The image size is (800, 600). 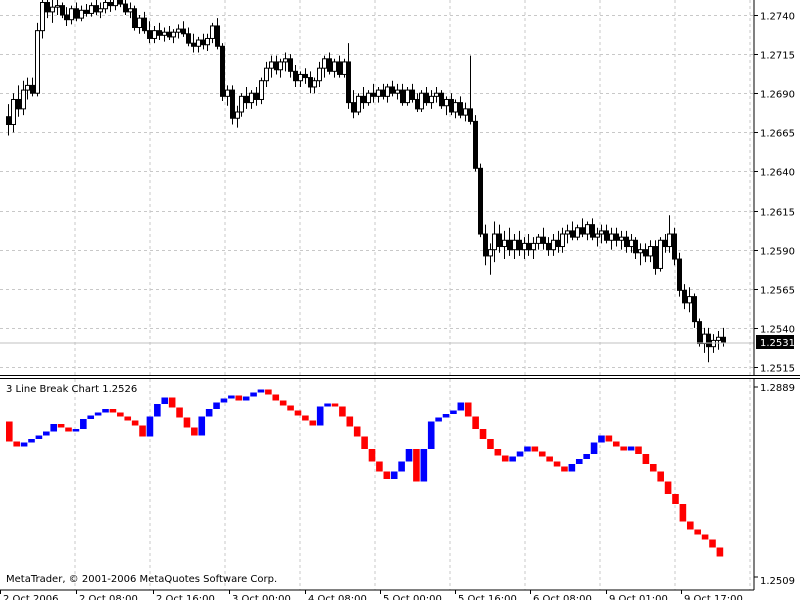 I want to click on price-tick-label: 1.2740, so click(x=777, y=17).